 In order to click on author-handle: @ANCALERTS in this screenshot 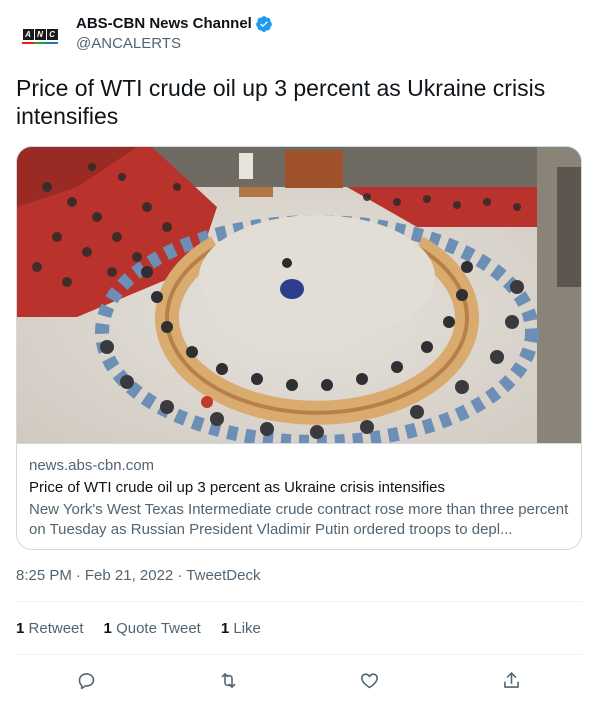, I will do `click(174, 44)`.